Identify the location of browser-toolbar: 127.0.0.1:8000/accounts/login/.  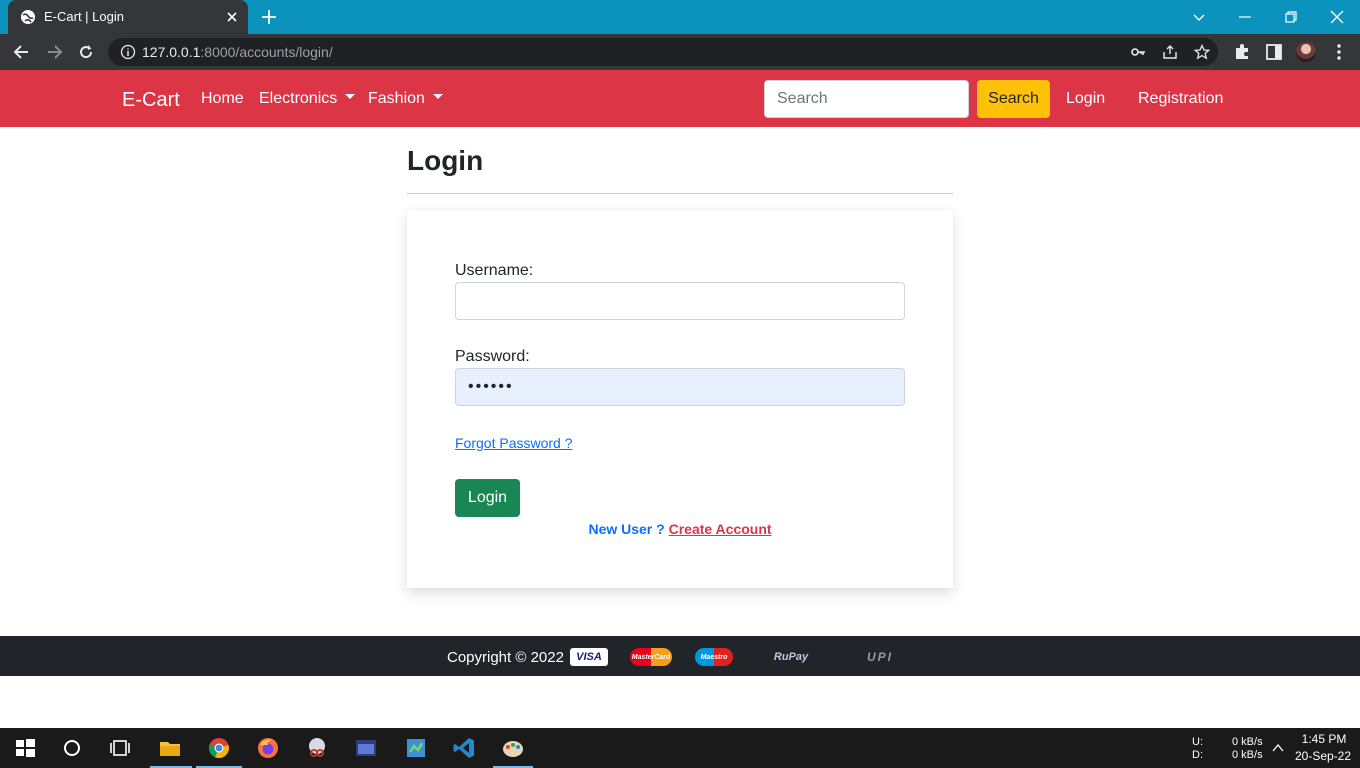
(680, 52).